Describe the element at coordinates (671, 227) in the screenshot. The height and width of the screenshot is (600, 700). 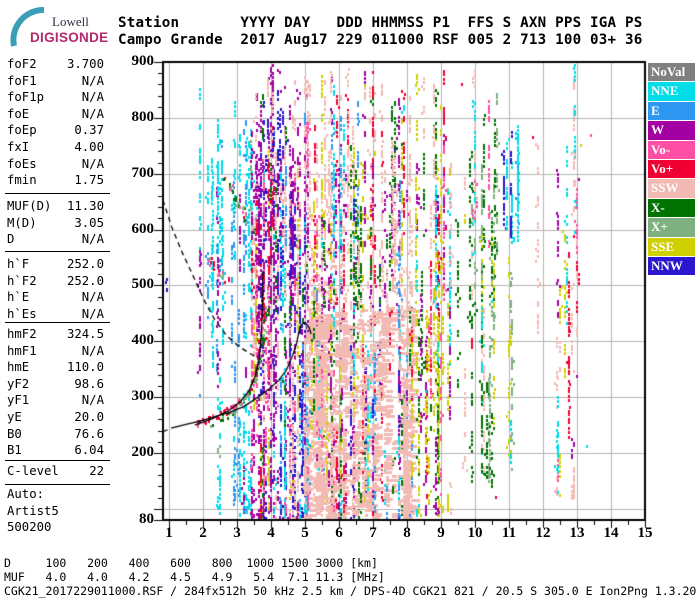
I see `legend-item-x: X+` at that location.